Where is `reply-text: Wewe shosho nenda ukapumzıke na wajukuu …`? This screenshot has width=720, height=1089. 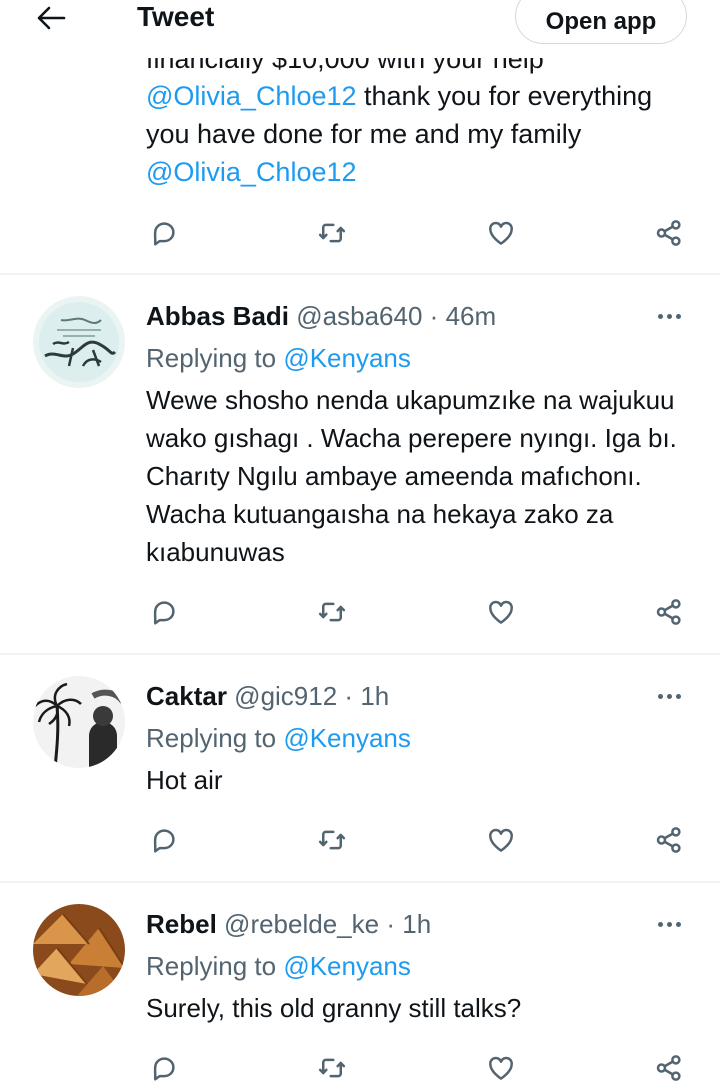
reply-text: Wewe shosho nenda ukapumzıke na wajukuu … is located at coordinates (411, 476).